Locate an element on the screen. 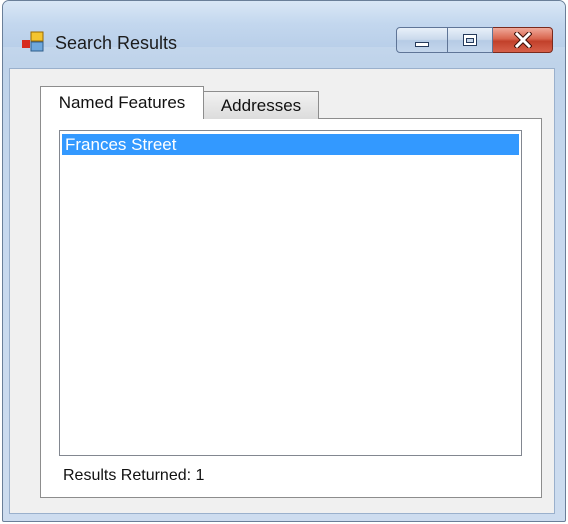 The image size is (568, 524). maximize-icon is located at coordinates (470, 40).